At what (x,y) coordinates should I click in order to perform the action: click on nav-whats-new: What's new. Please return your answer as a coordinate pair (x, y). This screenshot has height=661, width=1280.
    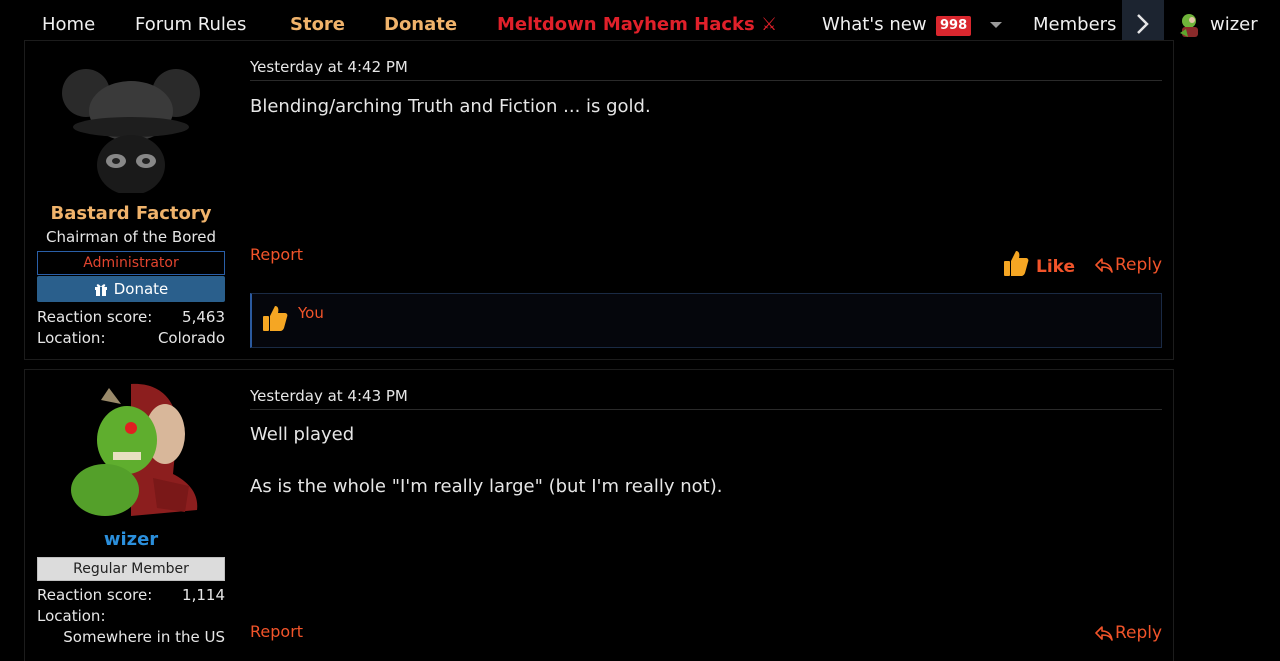
    Looking at the image, I should click on (874, 25).